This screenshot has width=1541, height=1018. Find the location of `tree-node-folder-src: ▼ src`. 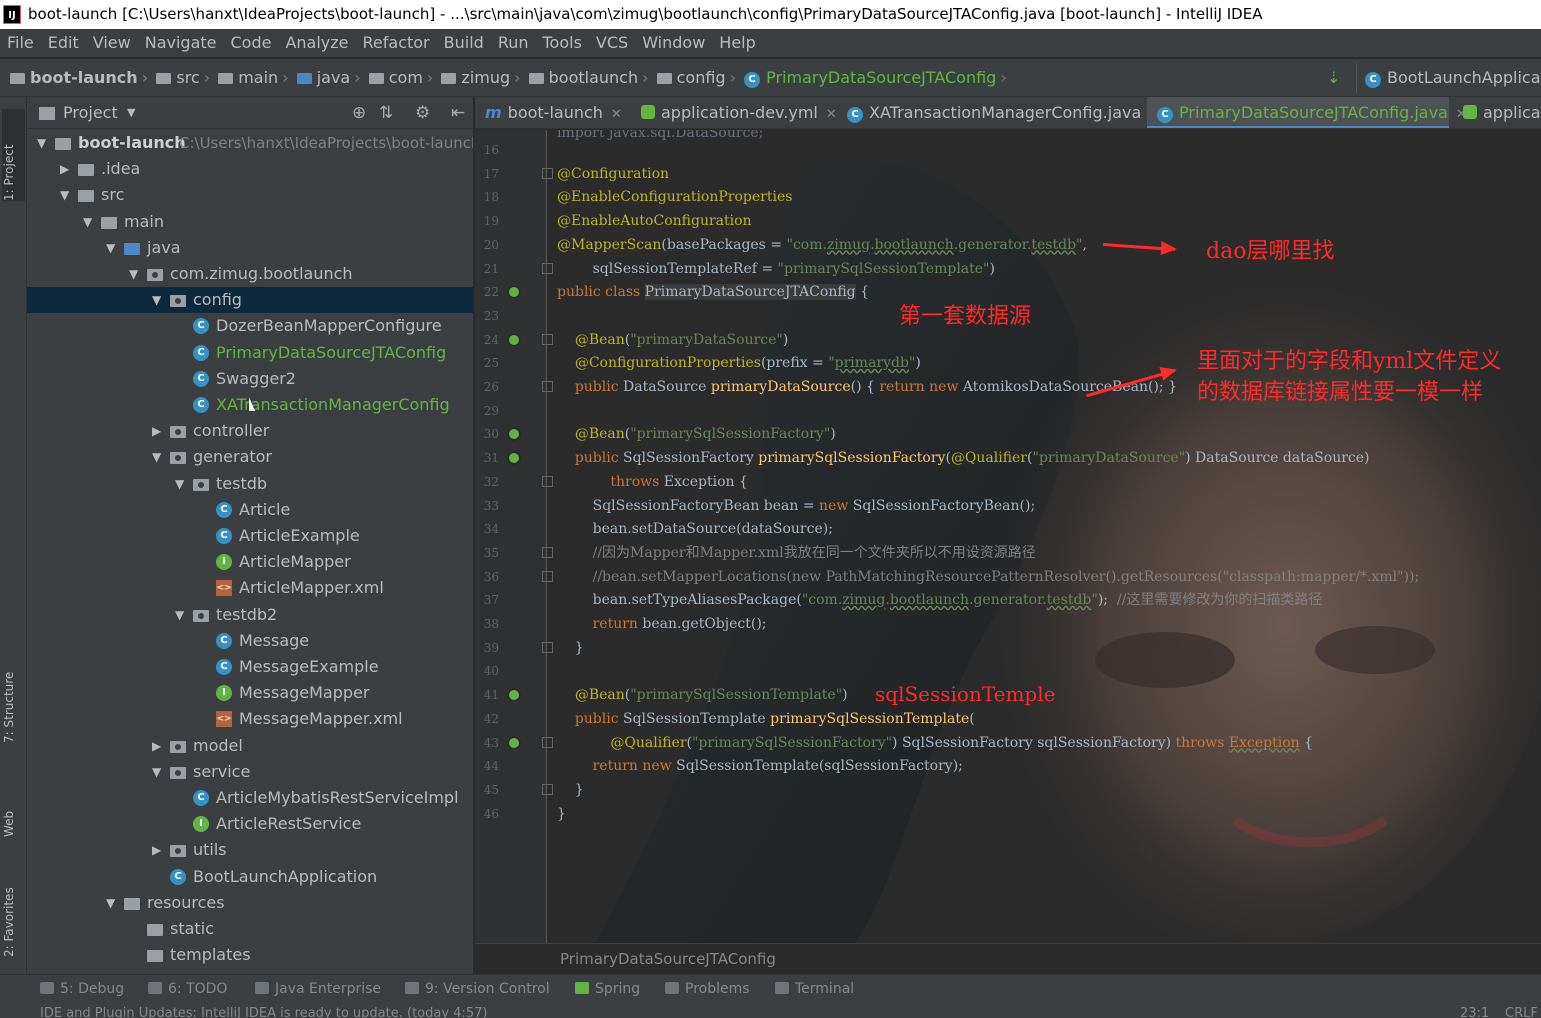

tree-node-folder-src: ▼ src is located at coordinates (250, 195).